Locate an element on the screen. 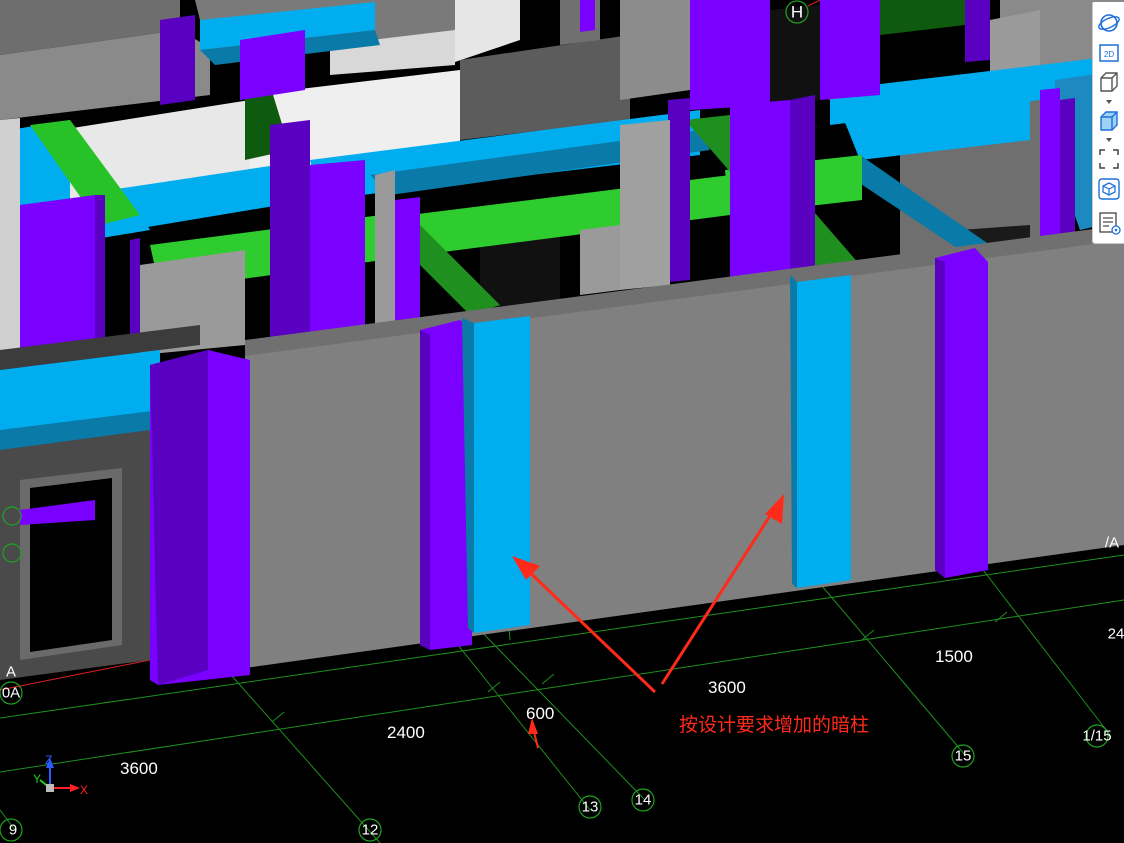 This screenshot has height=843, width=1124. dimension-3600-right: 3600 is located at coordinates (727, 687).